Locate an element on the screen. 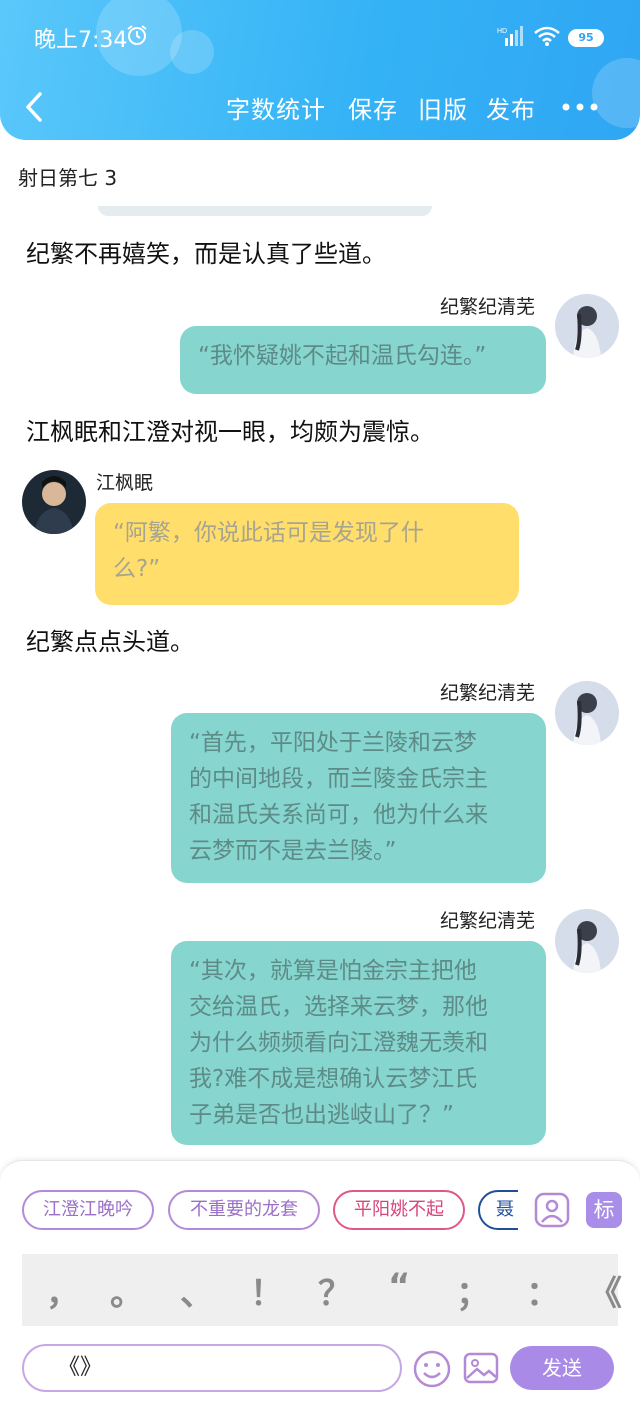  punctuation-key: ； is located at coordinates (473, 1290).